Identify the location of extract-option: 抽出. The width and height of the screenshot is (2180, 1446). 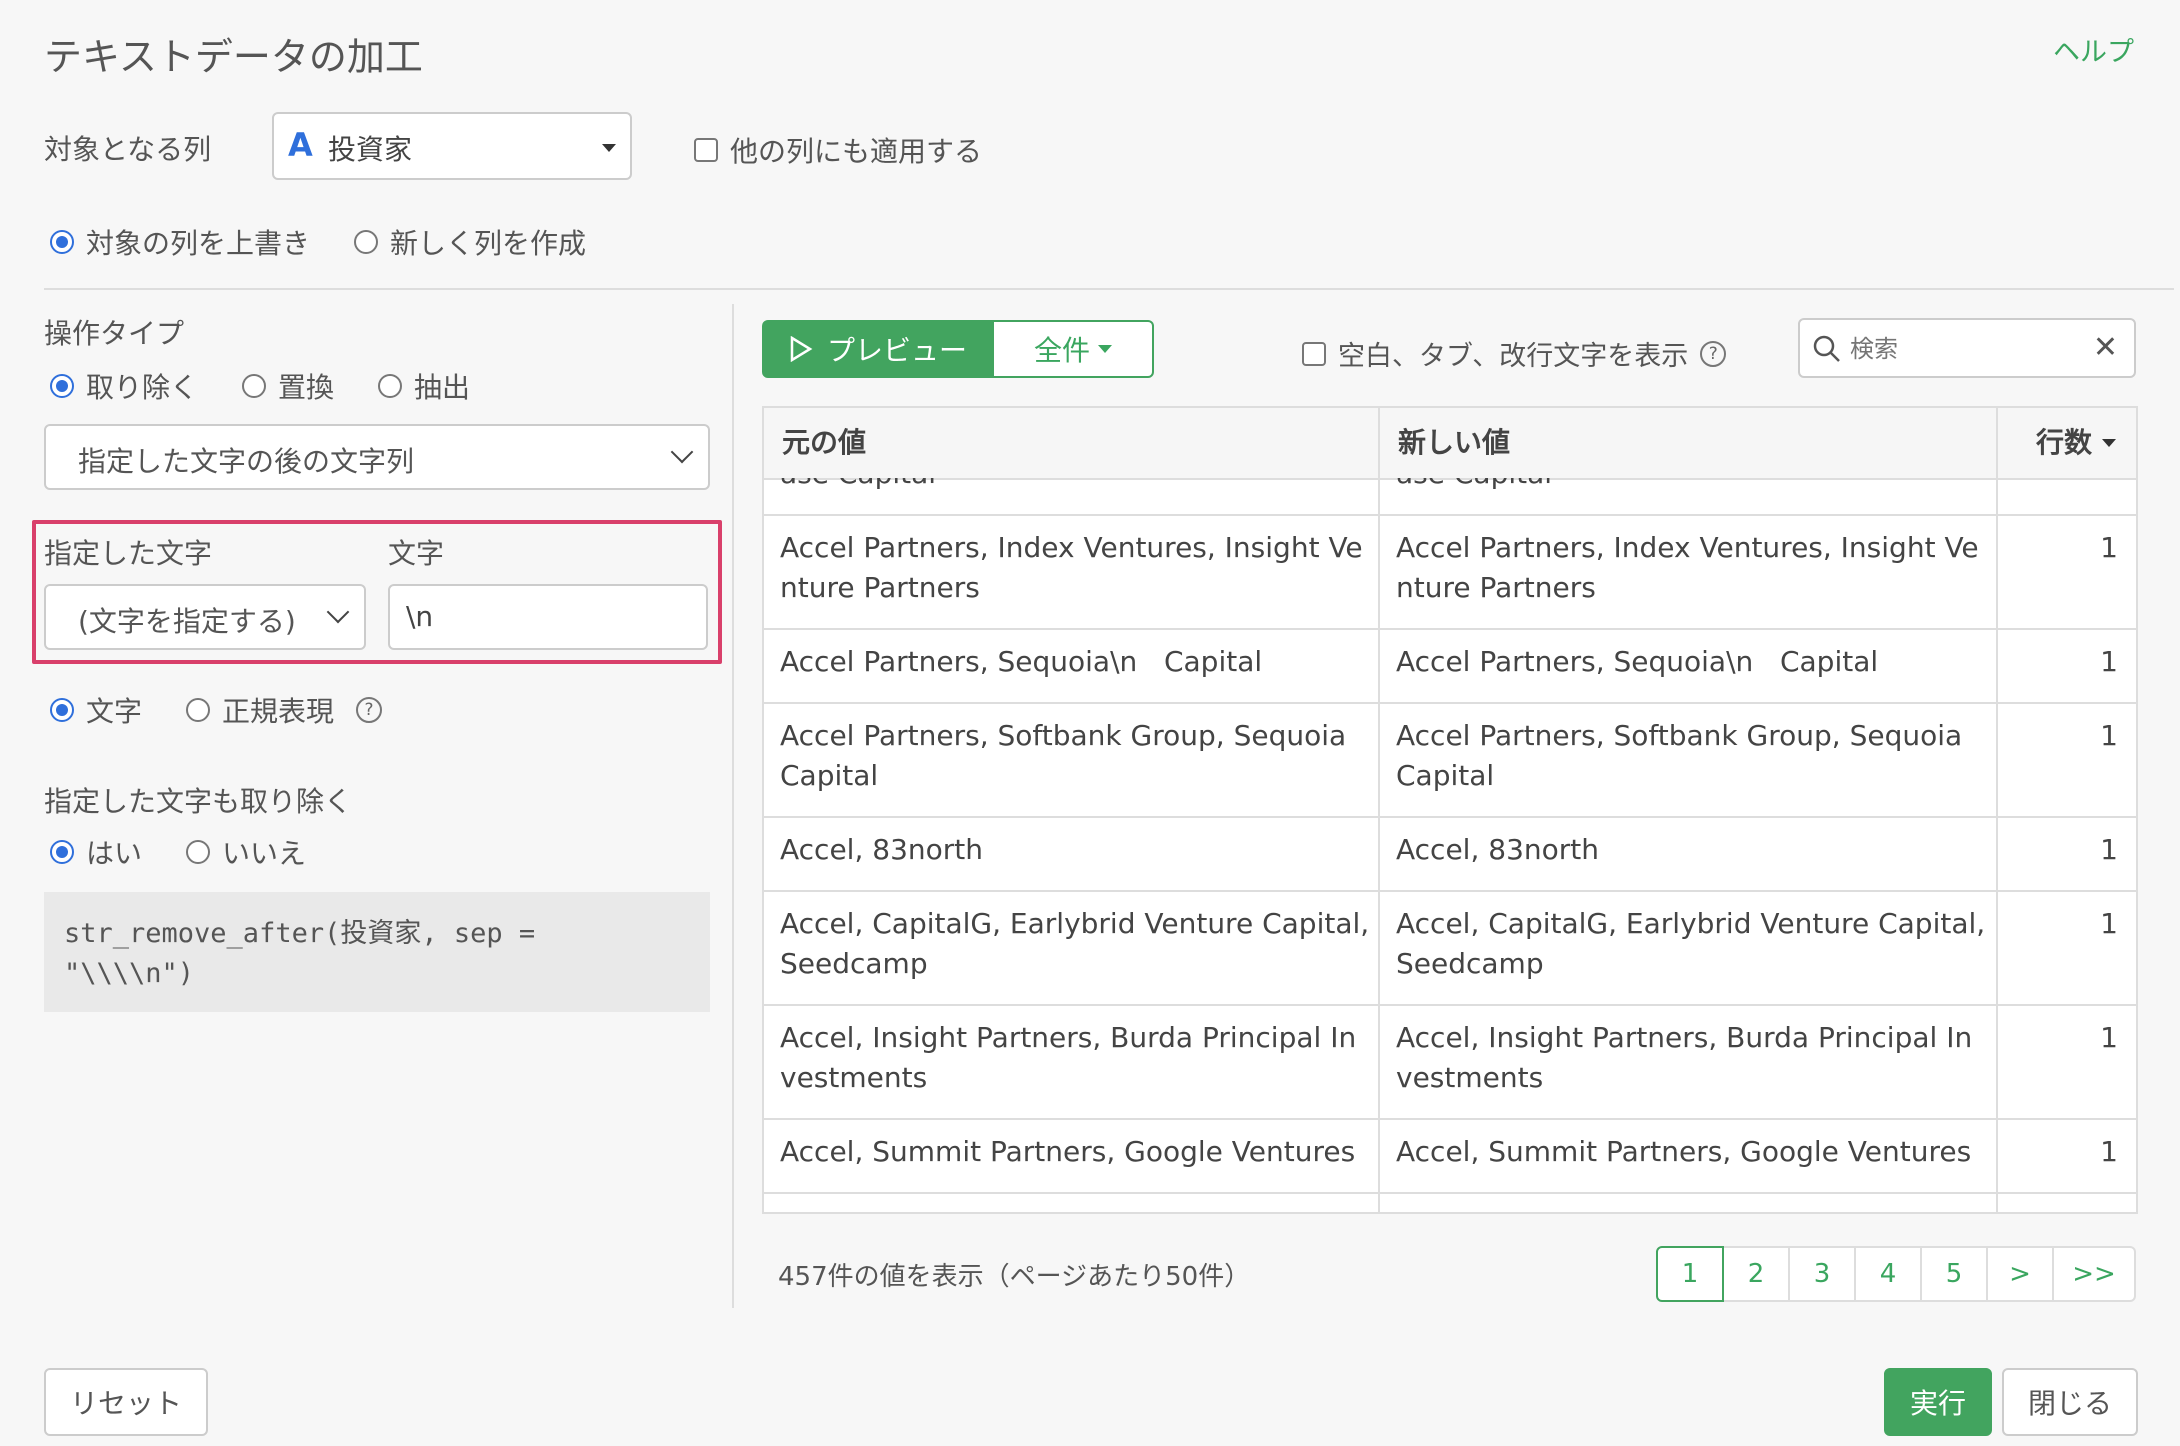
(424, 386).